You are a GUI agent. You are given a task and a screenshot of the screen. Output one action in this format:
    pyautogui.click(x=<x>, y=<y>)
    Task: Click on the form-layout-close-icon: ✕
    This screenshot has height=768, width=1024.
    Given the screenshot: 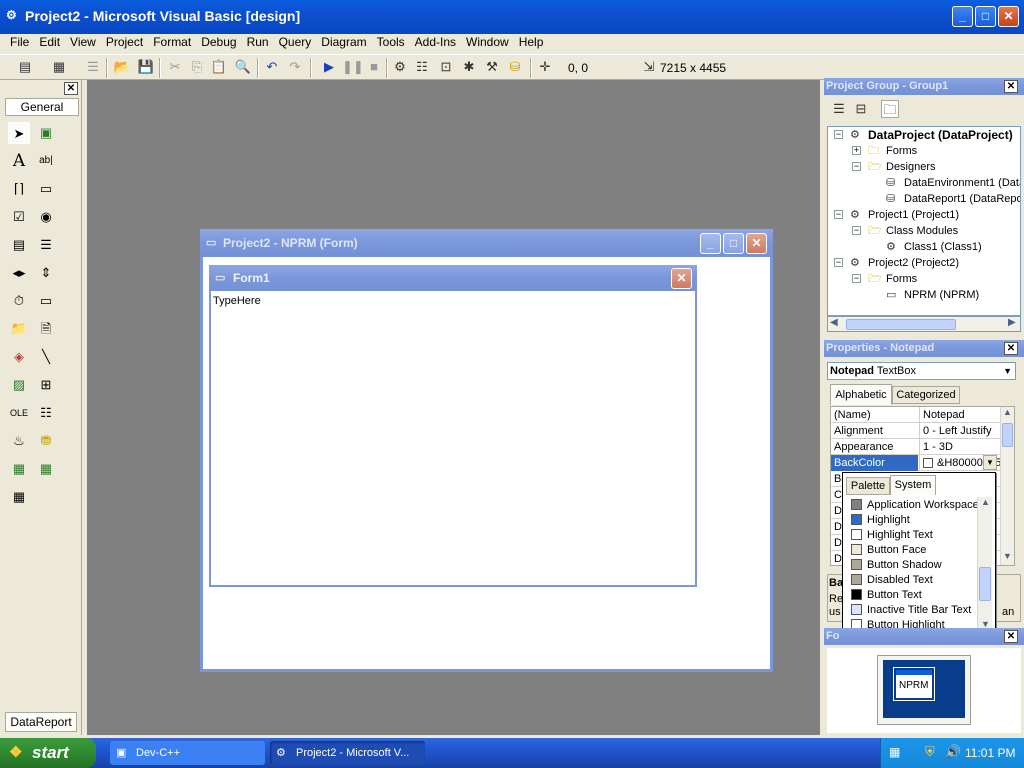 What is the action you would take?
    pyautogui.click(x=1011, y=636)
    